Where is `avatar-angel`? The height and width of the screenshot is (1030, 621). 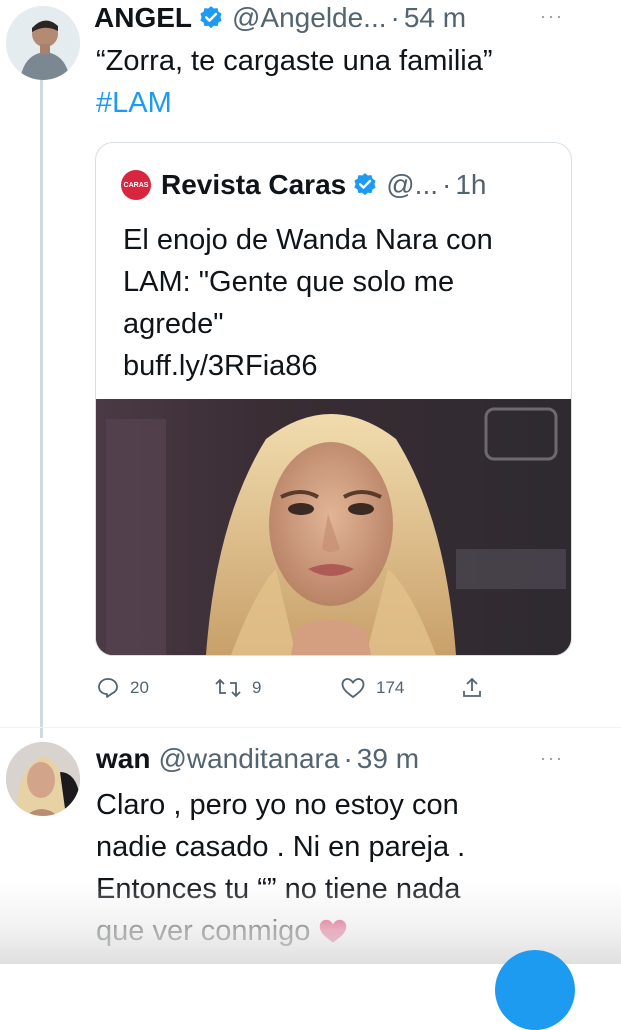
avatar-angel is located at coordinates (43, 43).